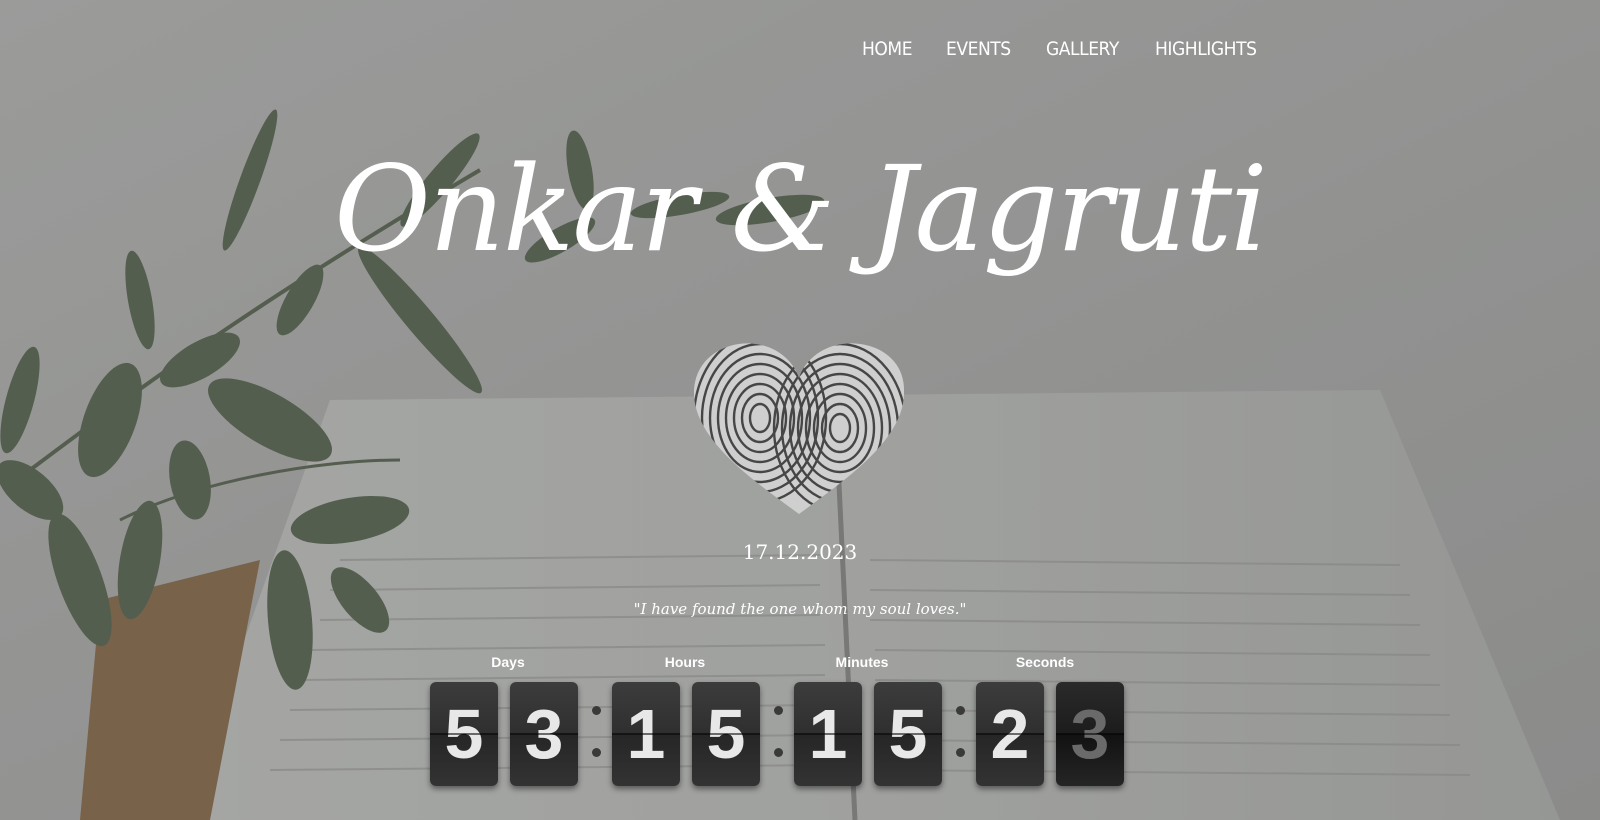 Image resolution: width=1600 pixels, height=820 pixels. Describe the element at coordinates (800, 664) in the screenshot. I see `countdown-labels: Days Hours Minutes Seconds` at that location.